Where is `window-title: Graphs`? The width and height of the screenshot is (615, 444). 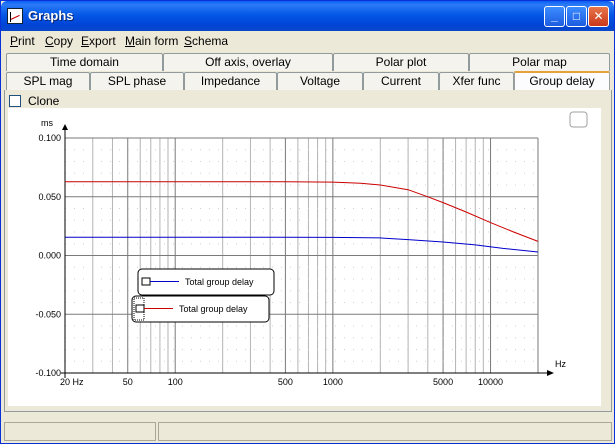 window-title: Graphs is located at coordinates (51, 15).